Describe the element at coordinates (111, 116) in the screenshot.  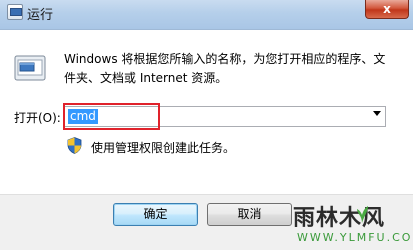
I see `highlight-box` at that location.